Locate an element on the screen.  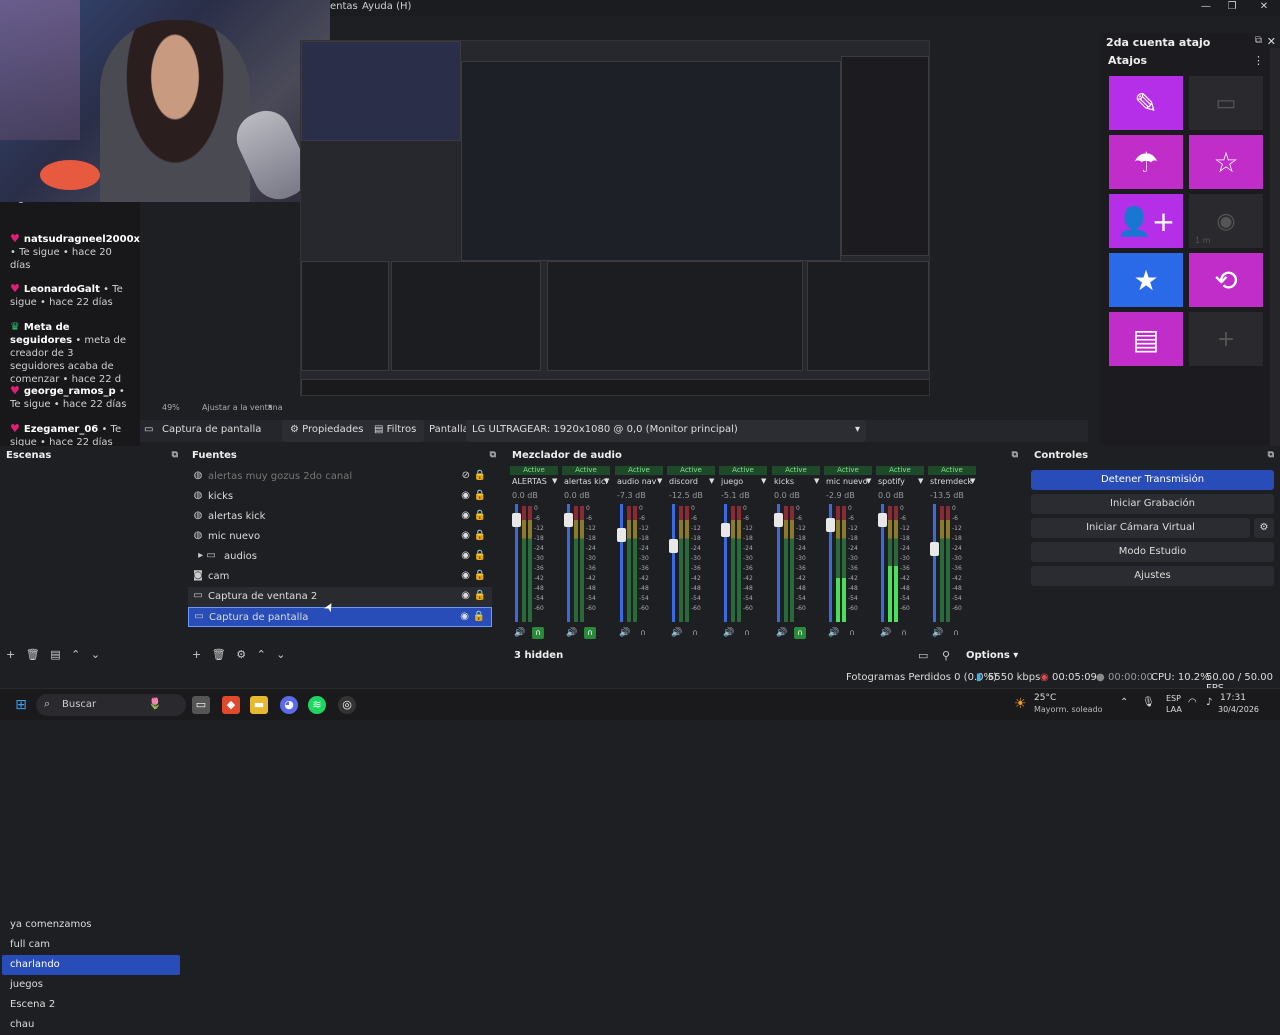
scene-item: Escena 2 is located at coordinates (91, 1005).